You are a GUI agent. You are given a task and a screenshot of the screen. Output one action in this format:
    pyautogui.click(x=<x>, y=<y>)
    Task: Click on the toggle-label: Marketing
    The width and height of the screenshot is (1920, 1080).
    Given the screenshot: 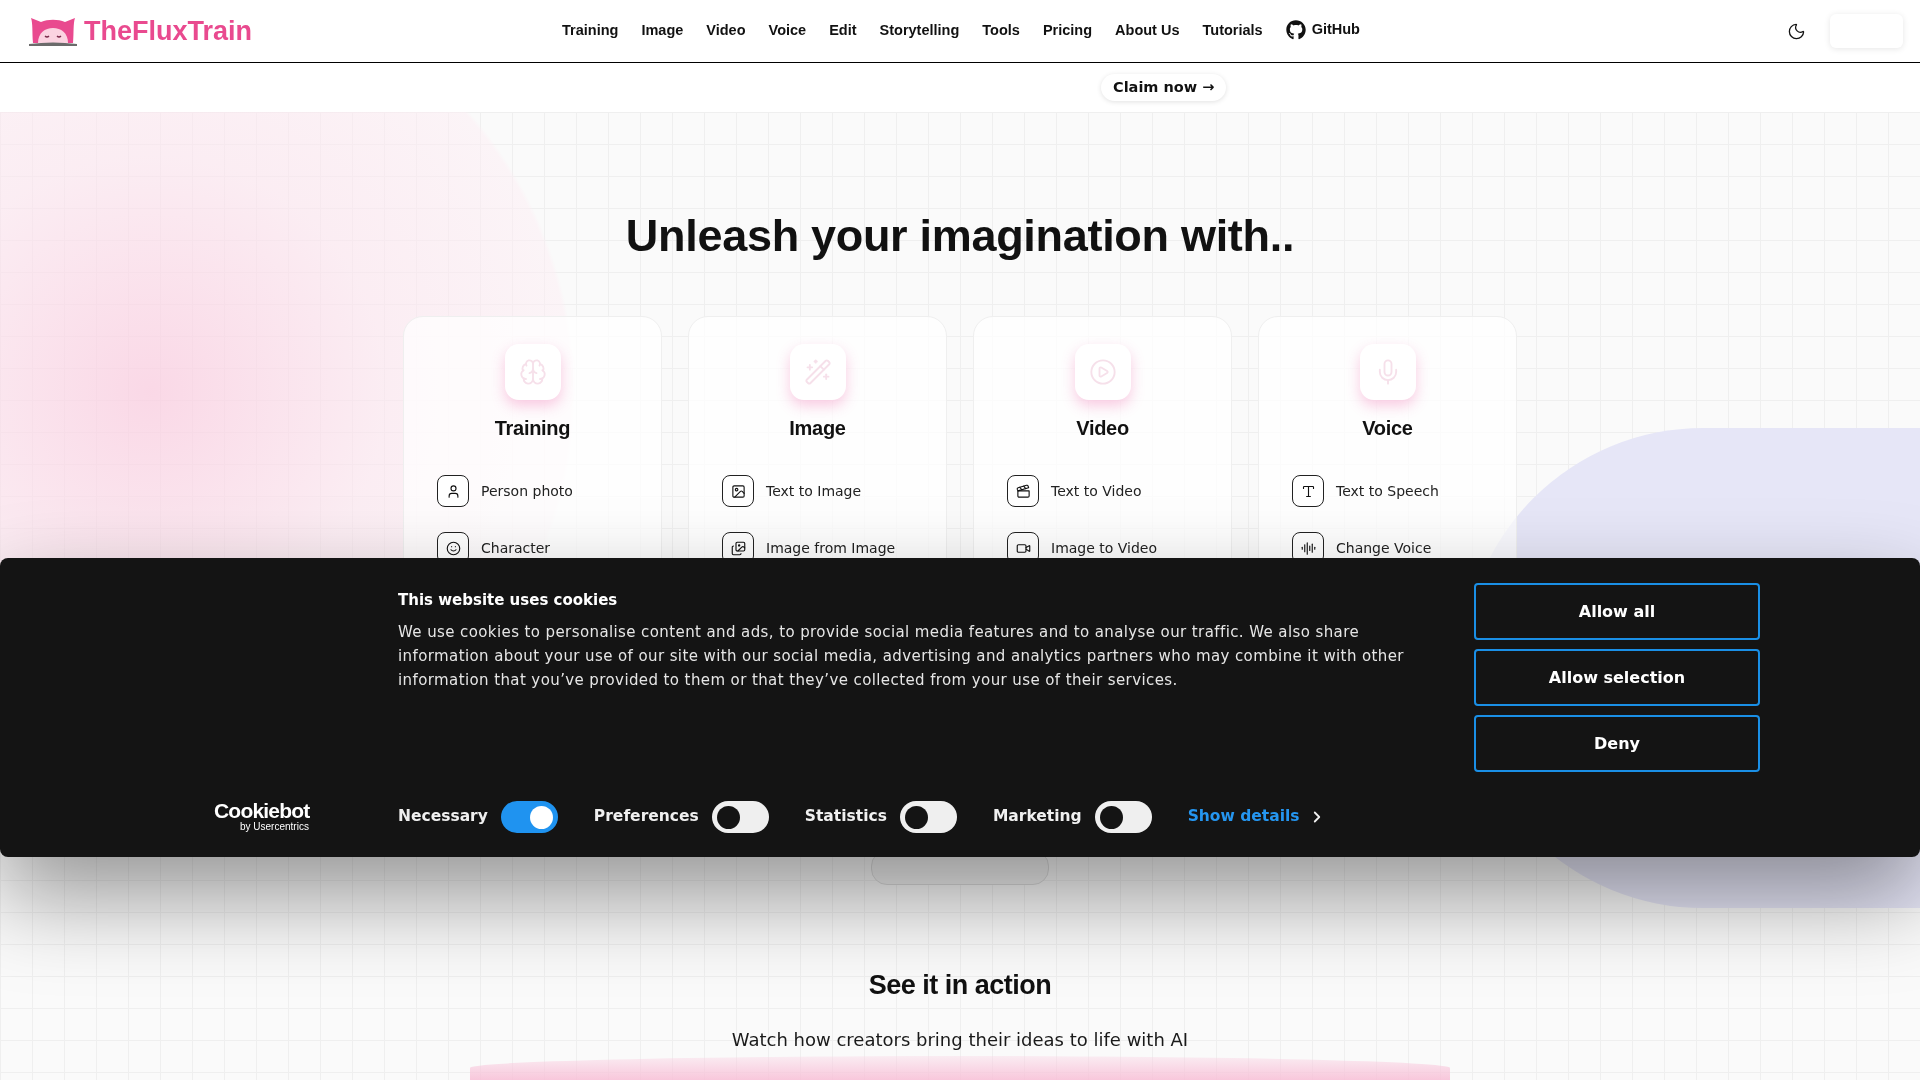 What is the action you would take?
    pyautogui.click(x=1037, y=817)
    